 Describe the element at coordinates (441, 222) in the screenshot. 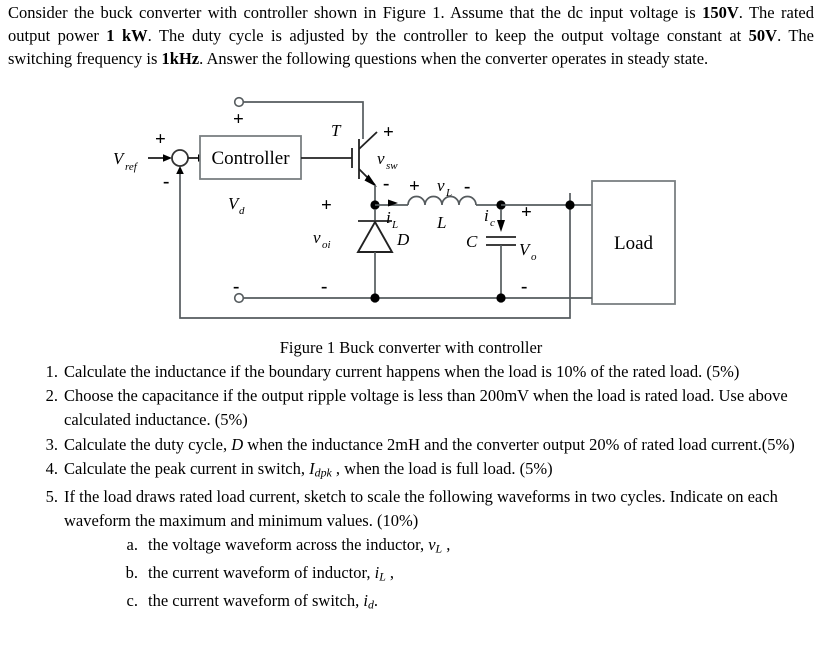

I see `inductor-label: L` at that location.